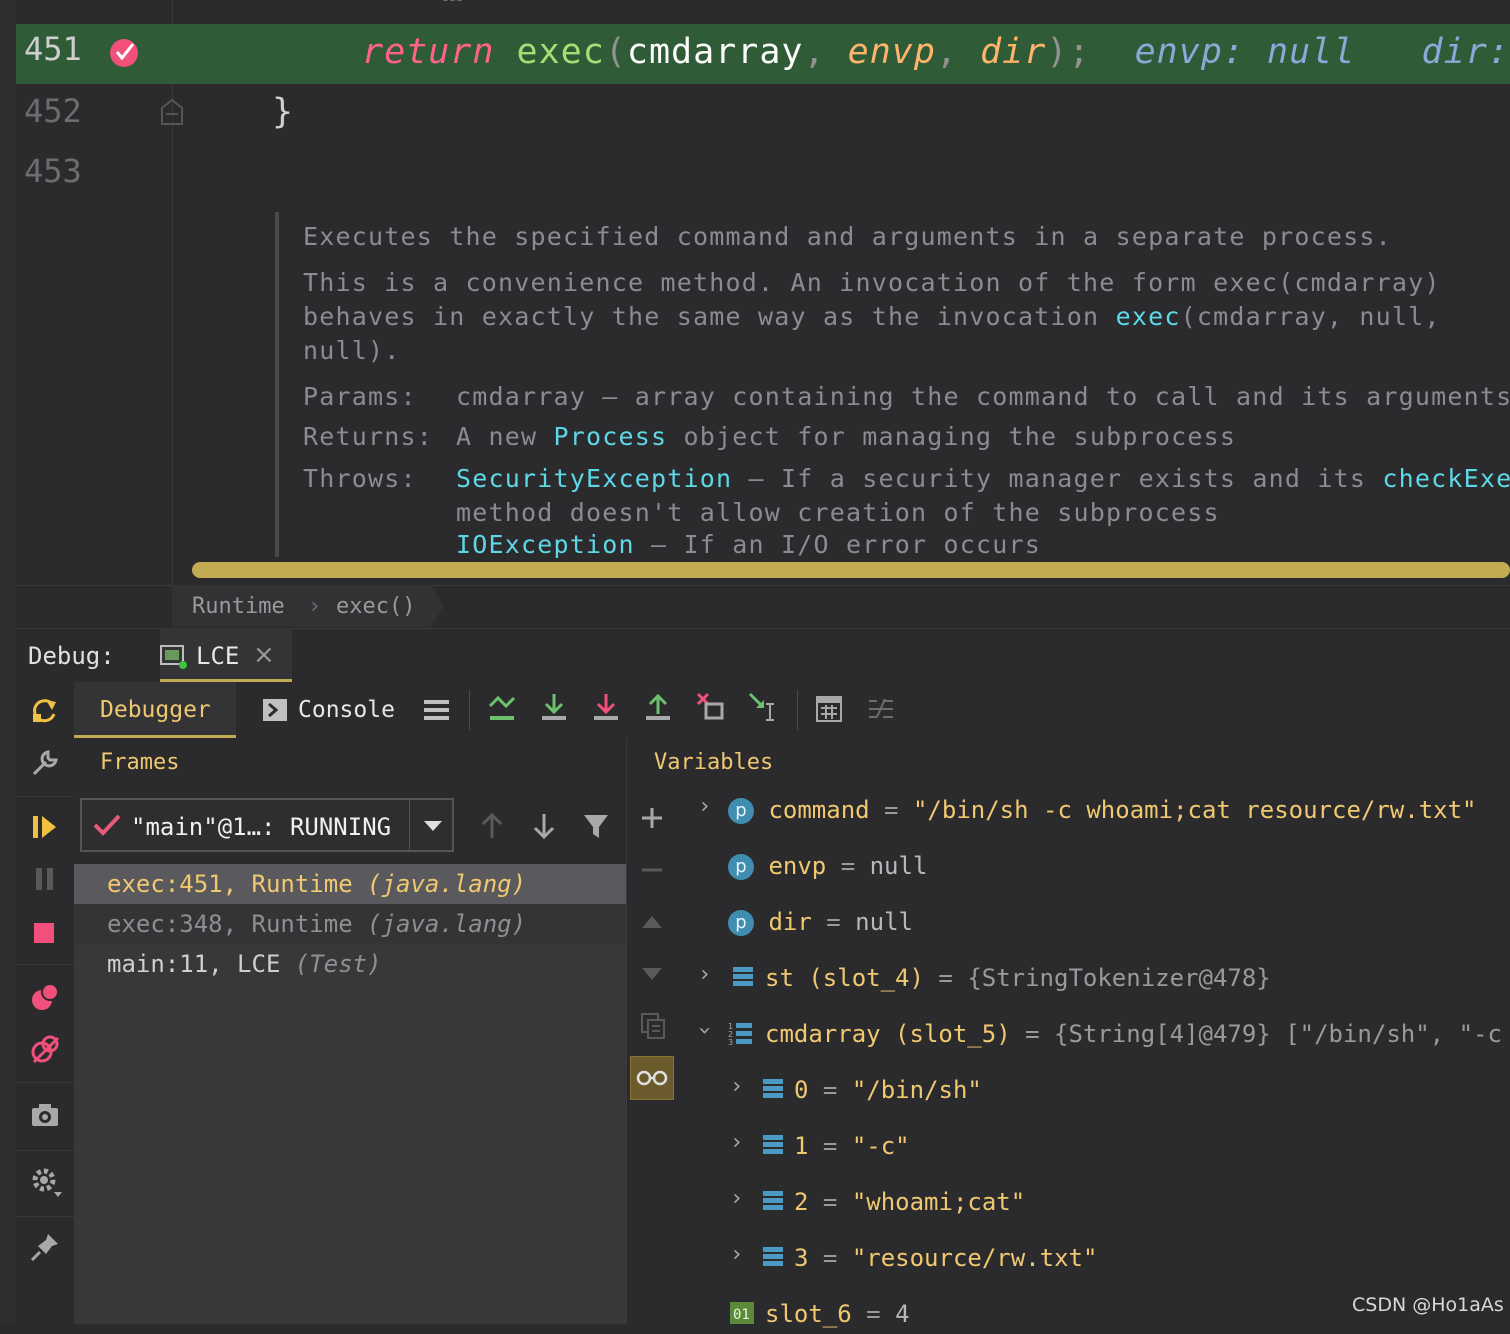  What do you see at coordinates (711, 708) in the screenshot?
I see `drop-frame-icon` at bounding box center [711, 708].